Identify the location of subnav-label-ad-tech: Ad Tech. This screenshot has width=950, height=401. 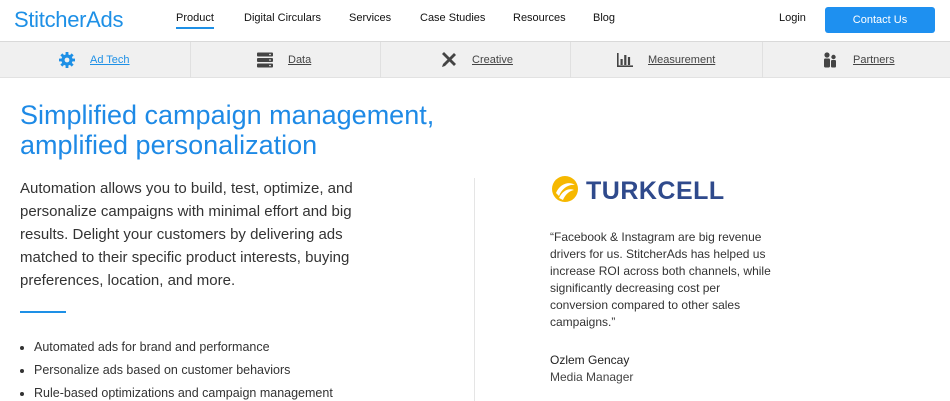
(110, 60).